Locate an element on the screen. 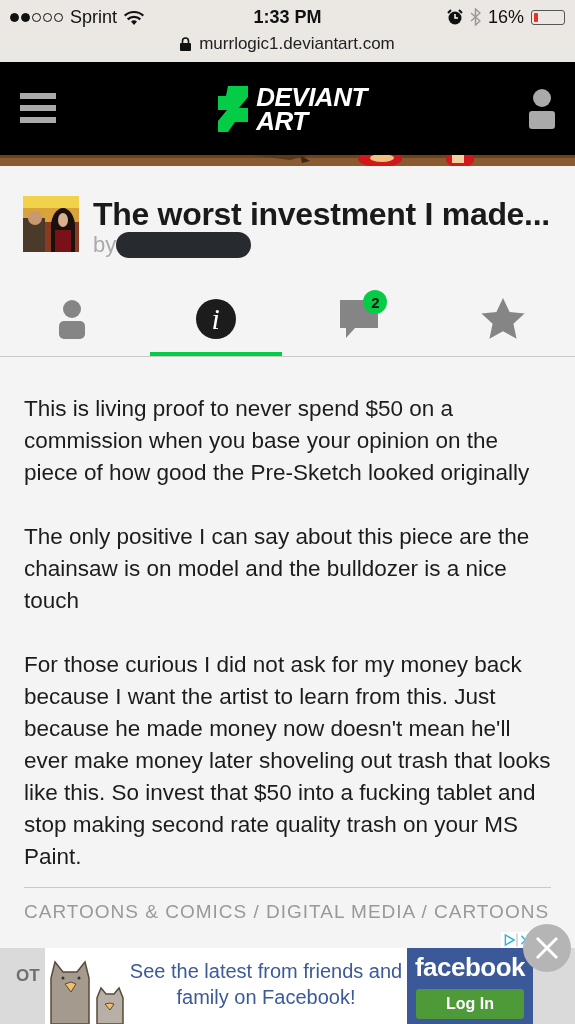 The height and width of the screenshot is (1024, 575). person-icon is located at coordinates (71, 319).